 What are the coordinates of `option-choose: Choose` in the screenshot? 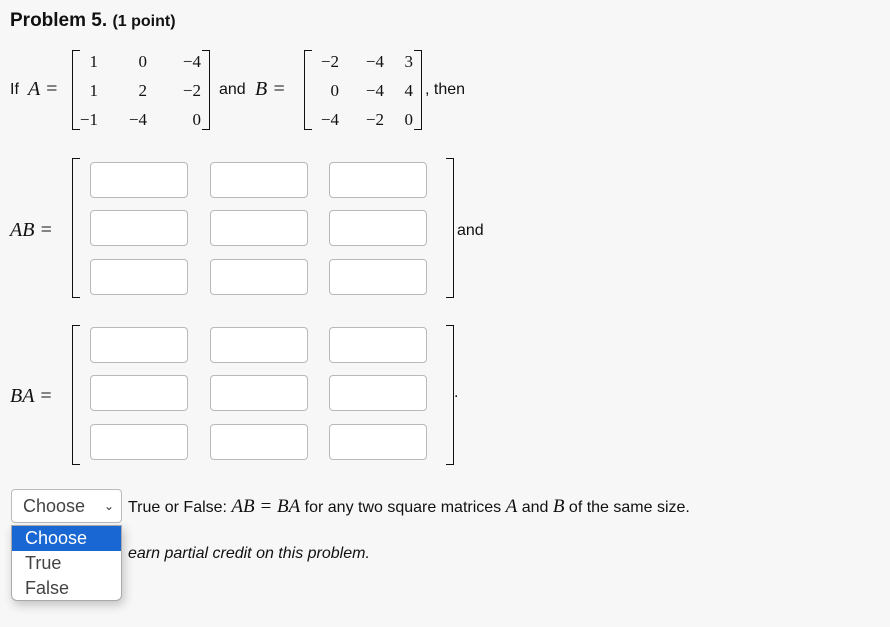 It's located at (66, 538).